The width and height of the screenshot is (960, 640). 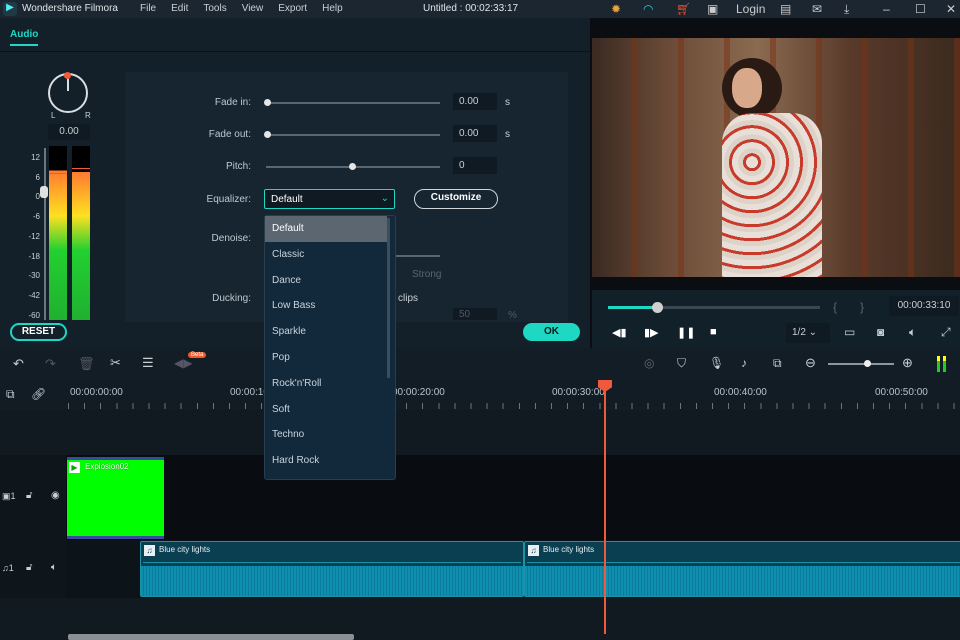 What do you see at coordinates (907, 363) in the screenshot?
I see `zoom-in-icon: ⊕` at bounding box center [907, 363].